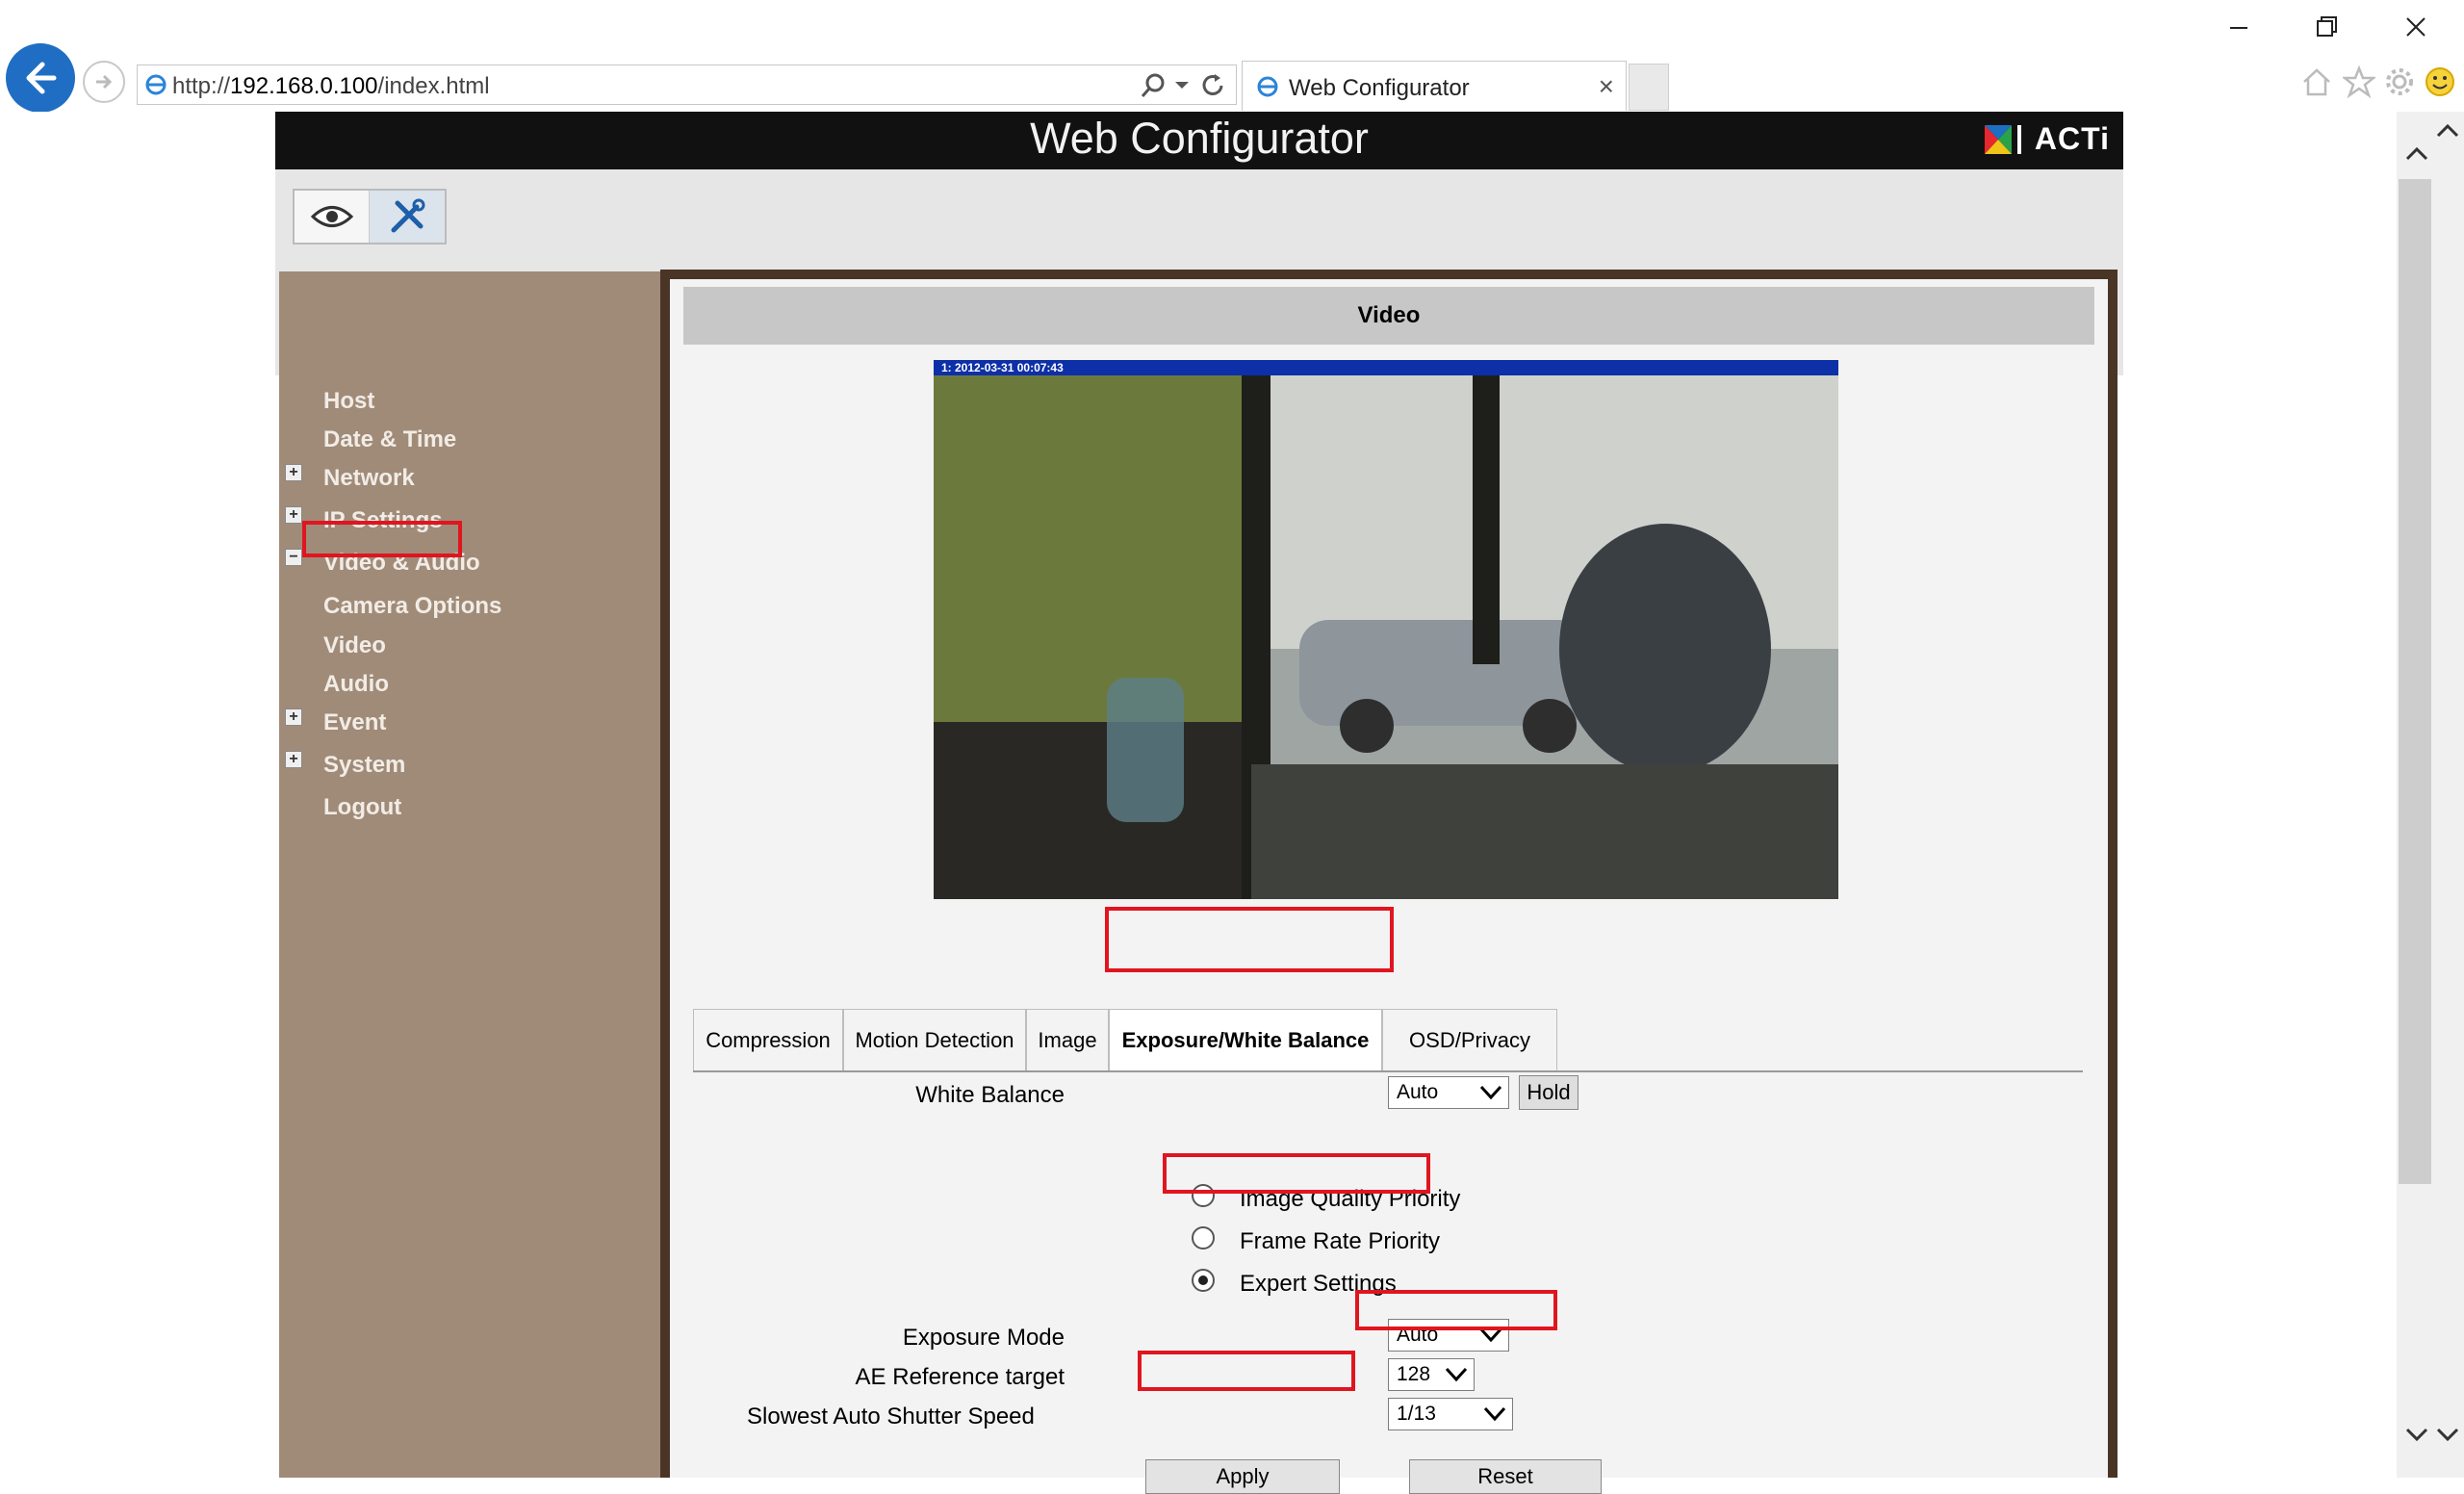  Describe the element at coordinates (354, 645) in the screenshot. I see `sidebar-item-video: Video` at that location.